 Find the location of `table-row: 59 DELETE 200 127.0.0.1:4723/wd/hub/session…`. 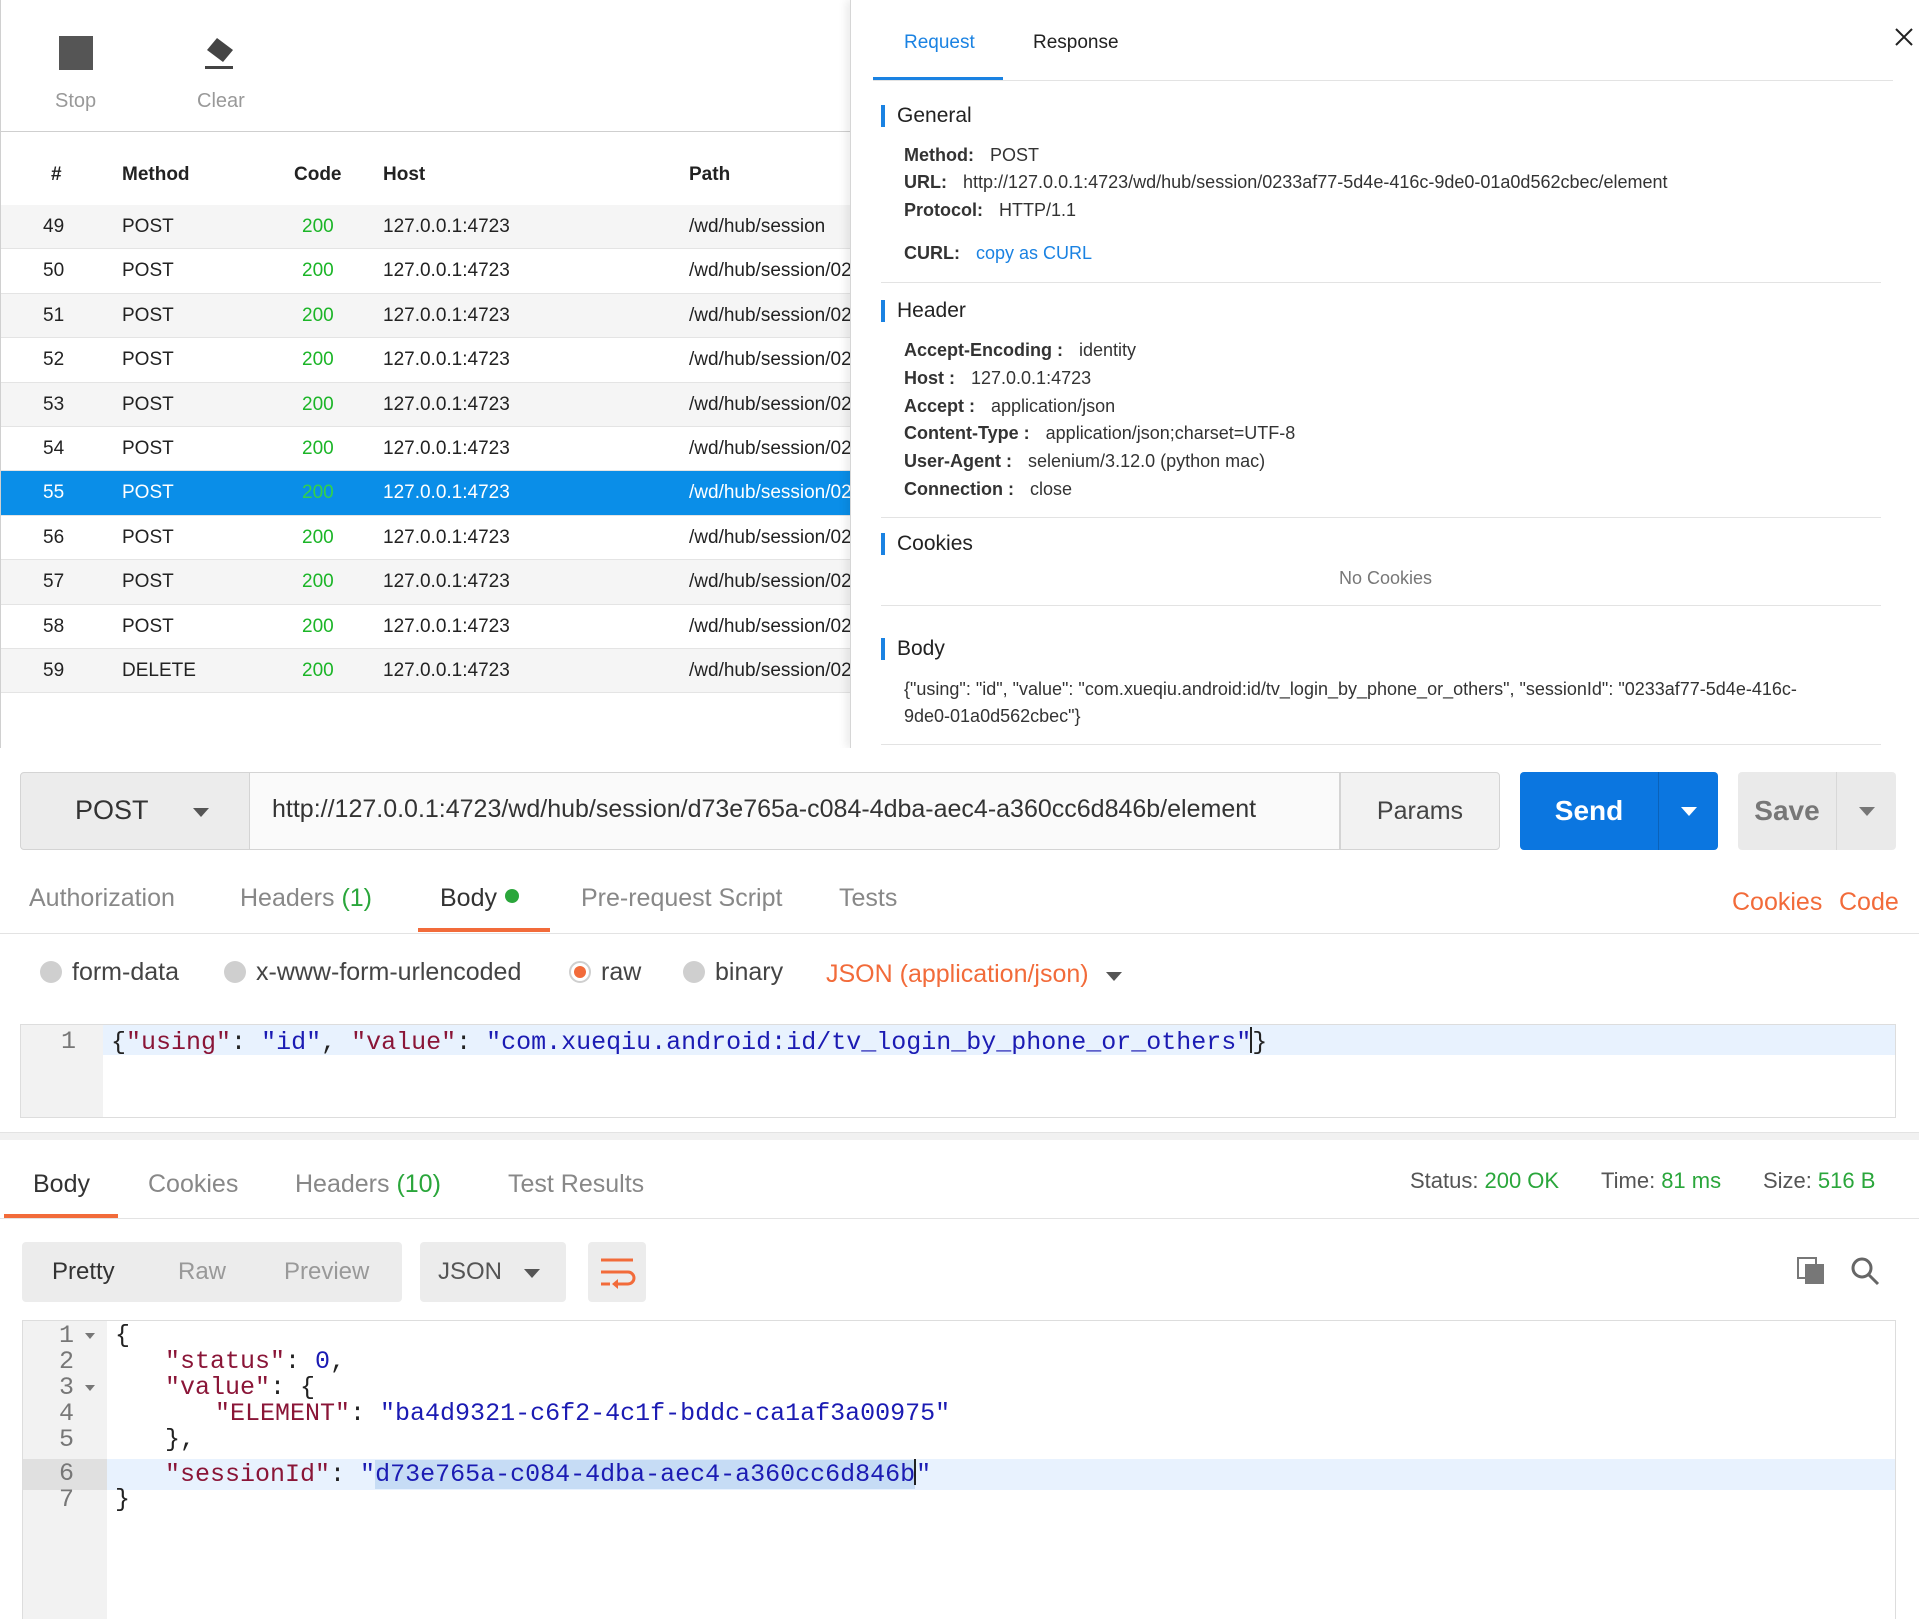

table-row: 59 DELETE 200 127.0.0.1:4723/wd/hub/session… is located at coordinates (426, 671).